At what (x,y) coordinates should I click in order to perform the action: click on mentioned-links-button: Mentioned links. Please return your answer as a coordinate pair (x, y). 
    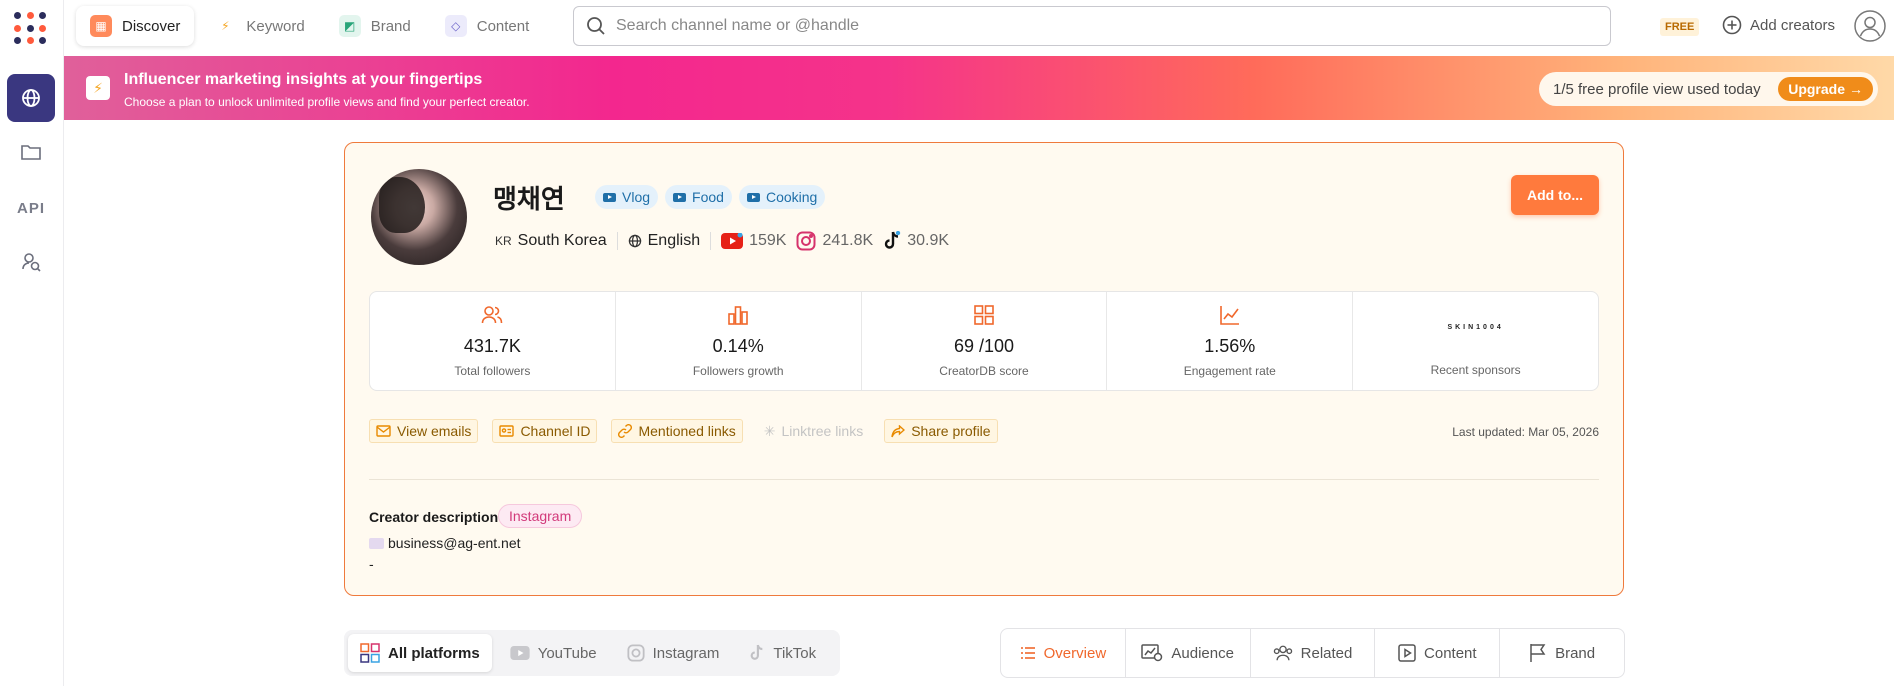
    Looking at the image, I should click on (677, 431).